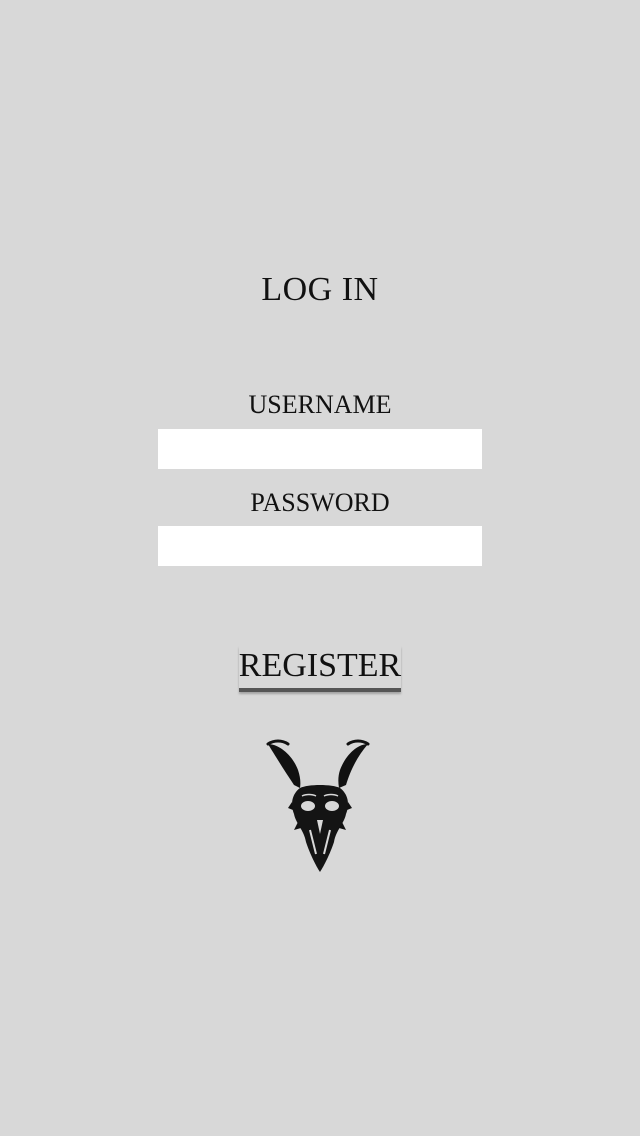  What do you see at coordinates (320, 546) in the screenshot?
I see `password-input` at bounding box center [320, 546].